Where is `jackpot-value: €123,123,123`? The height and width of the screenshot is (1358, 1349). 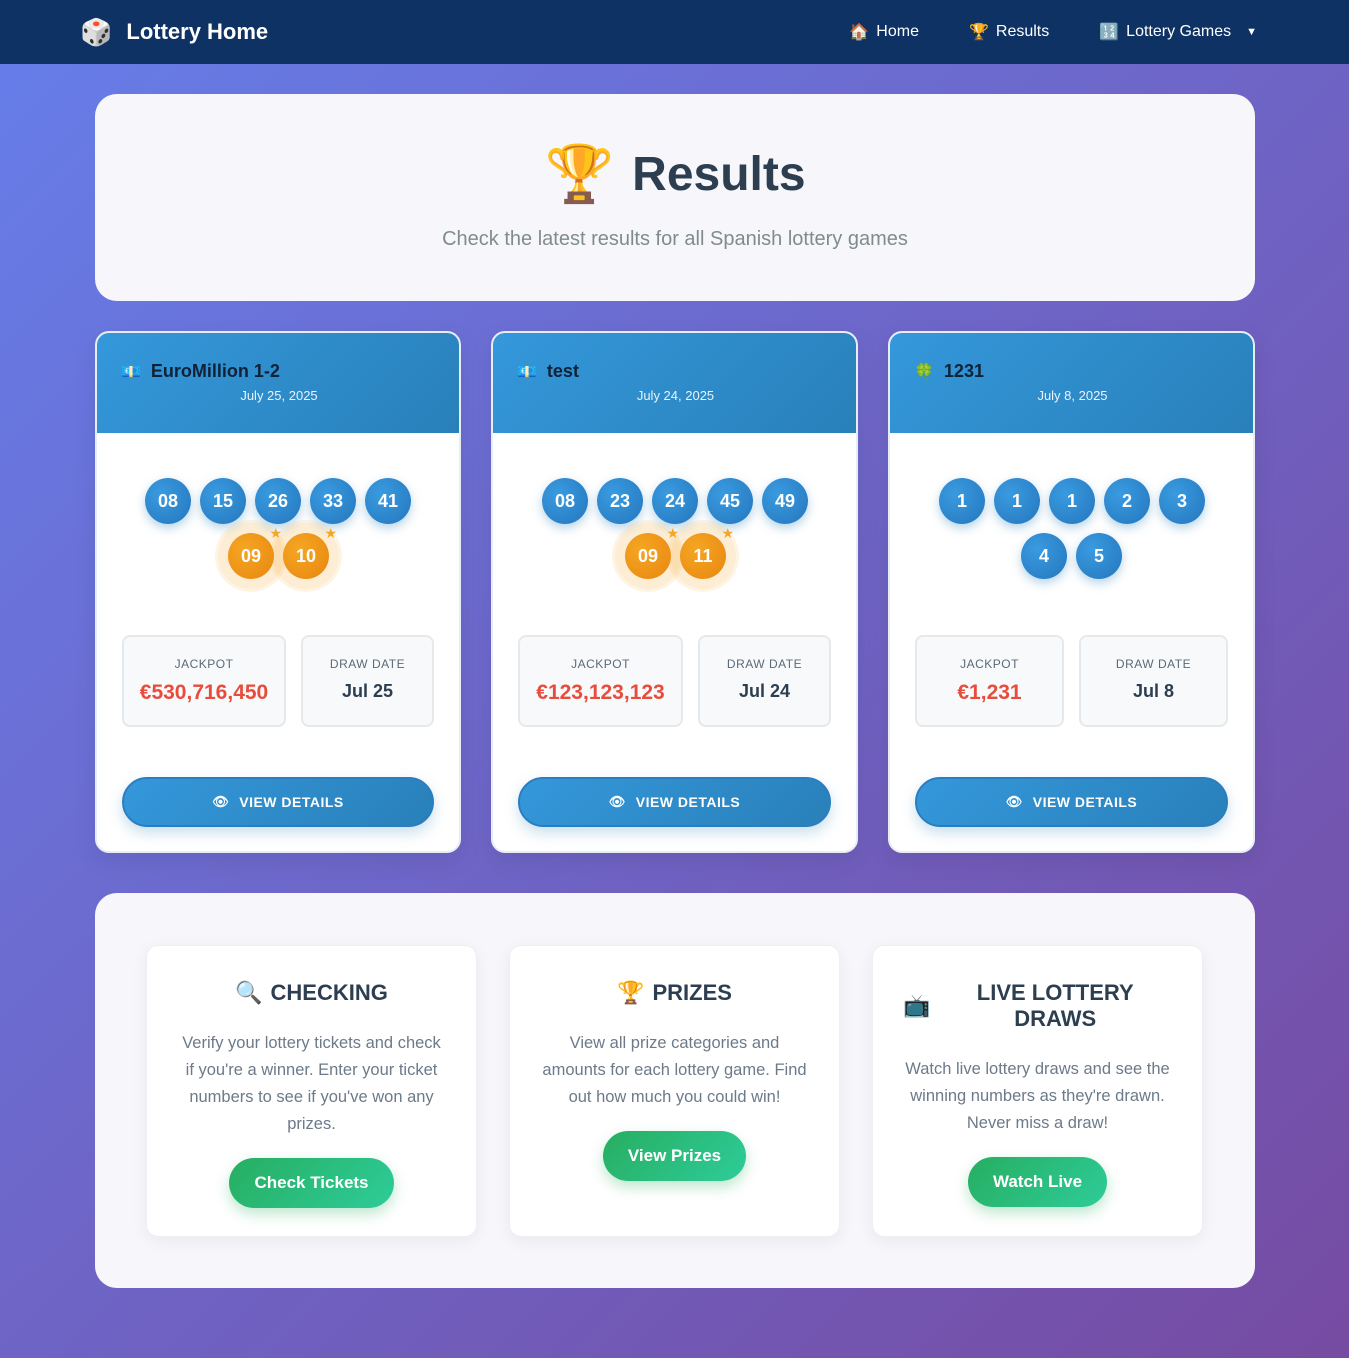 jackpot-value: €123,123,123 is located at coordinates (600, 692).